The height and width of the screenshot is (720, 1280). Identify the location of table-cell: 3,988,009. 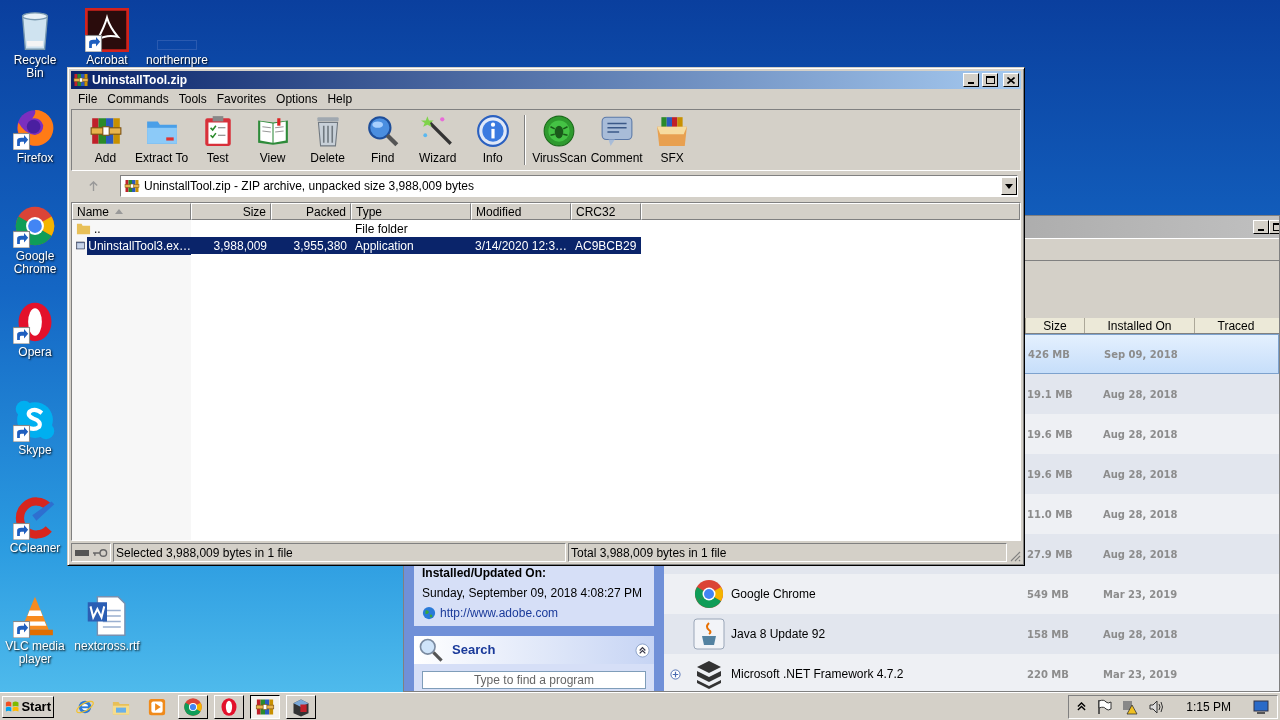
(231, 245).